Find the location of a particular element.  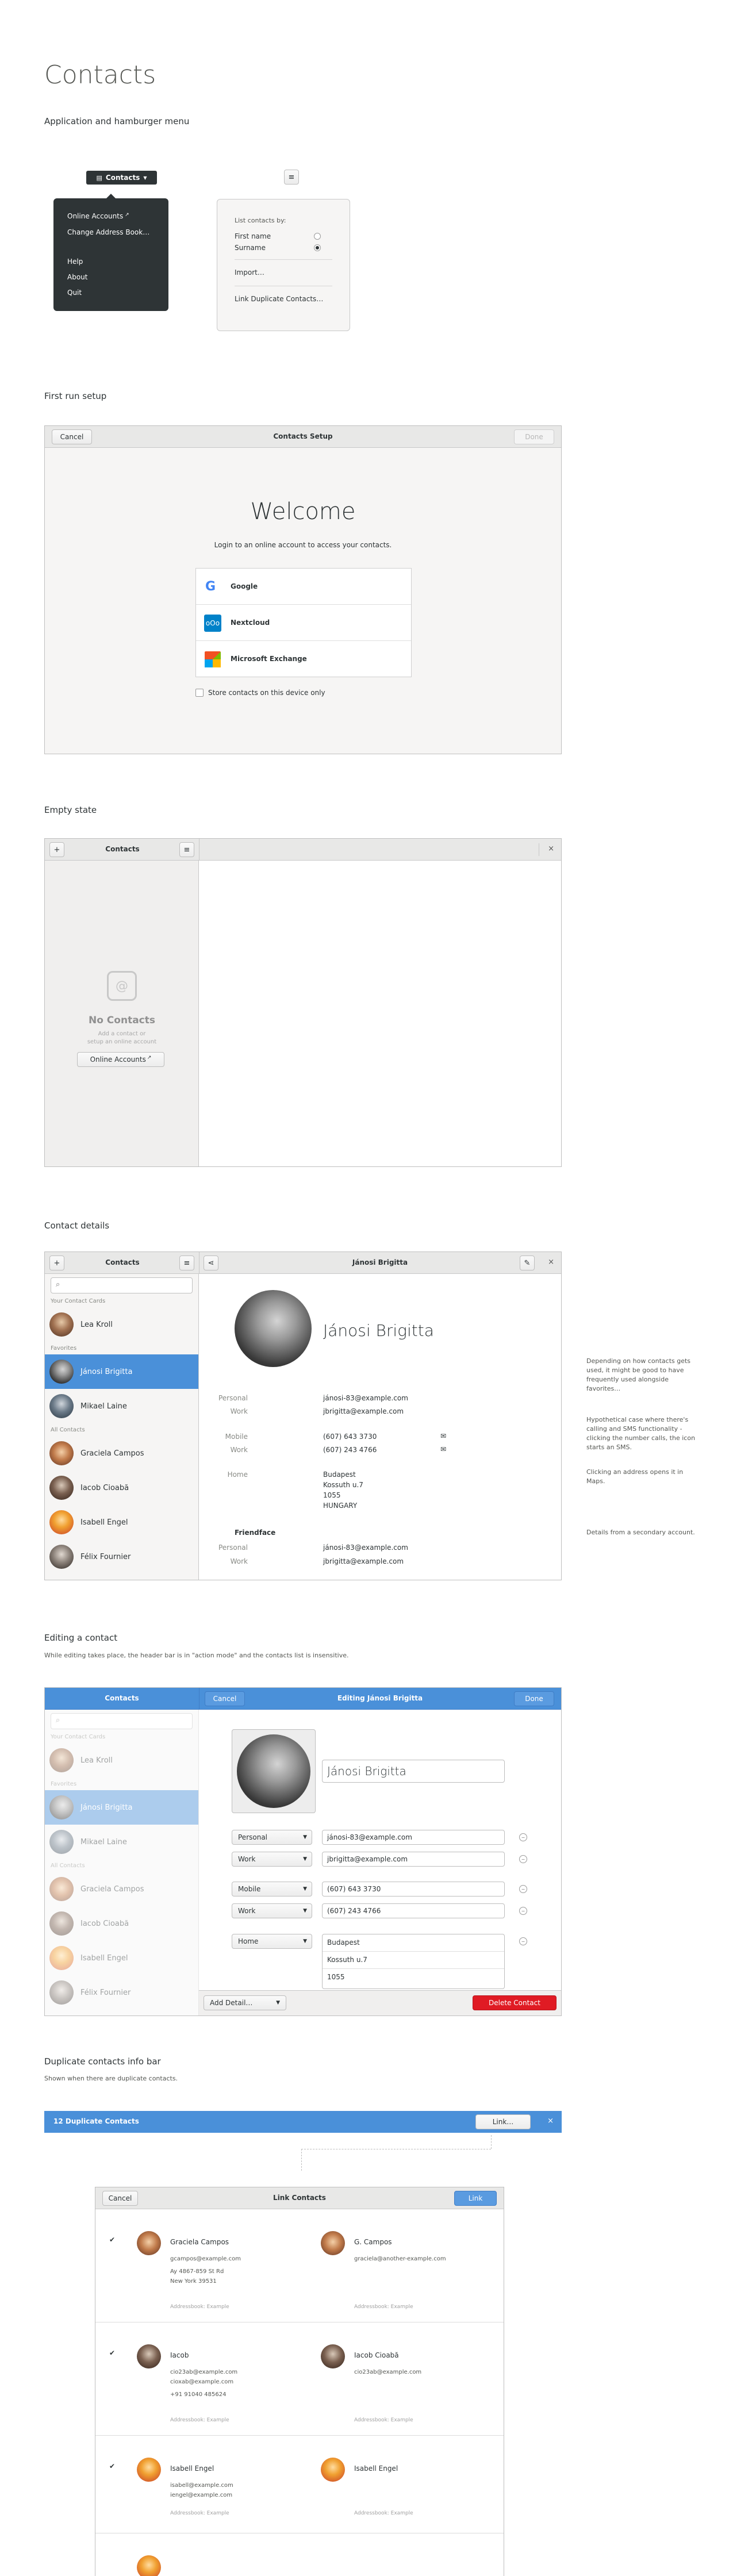

name-field: Jánosi Brigitta is located at coordinates (414, 1772).